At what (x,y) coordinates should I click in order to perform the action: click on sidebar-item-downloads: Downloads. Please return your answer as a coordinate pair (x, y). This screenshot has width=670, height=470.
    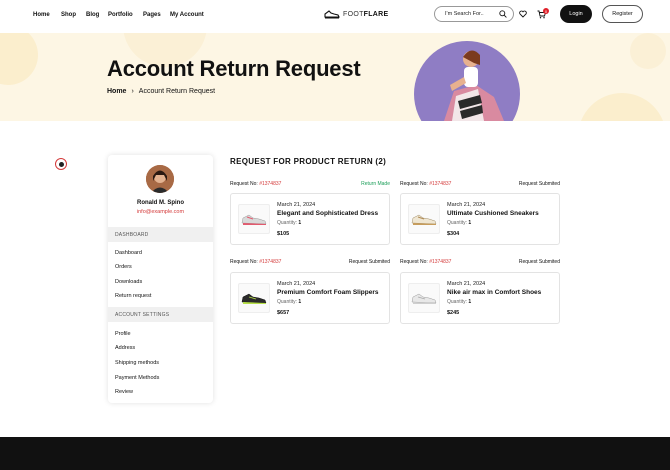
    Looking at the image, I should click on (128, 282).